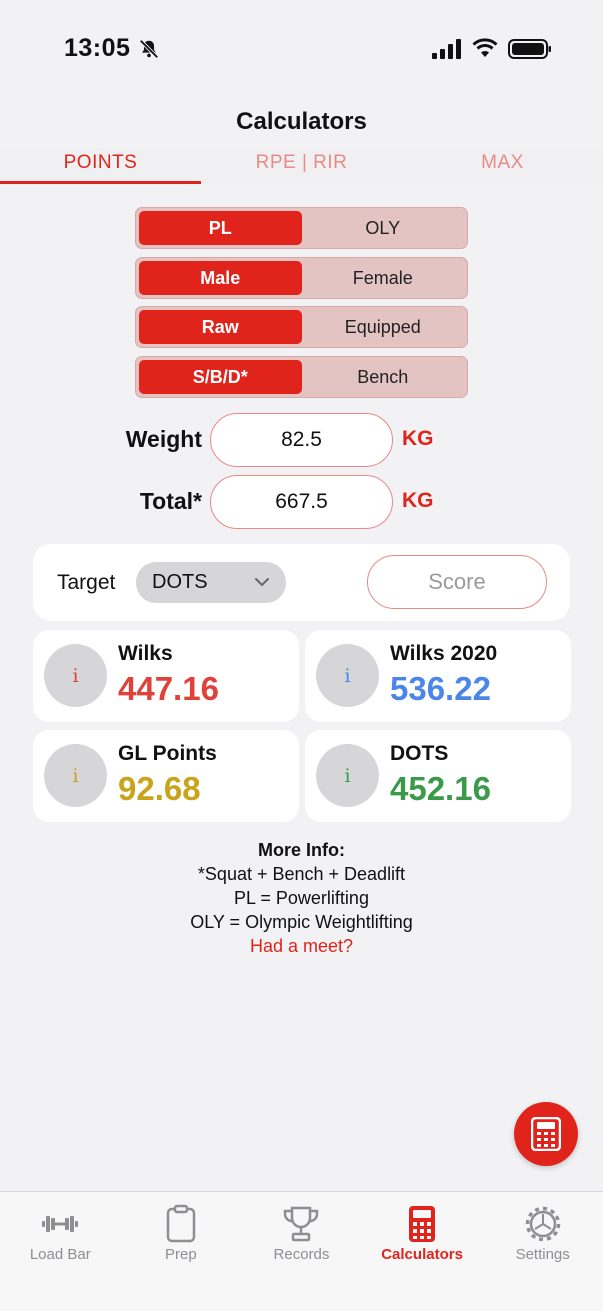  What do you see at coordinates (301, 922) in the screenshot?
I see `more-info-line: OLY = Olympic Weightlifting` at bounding box center [301, 922].